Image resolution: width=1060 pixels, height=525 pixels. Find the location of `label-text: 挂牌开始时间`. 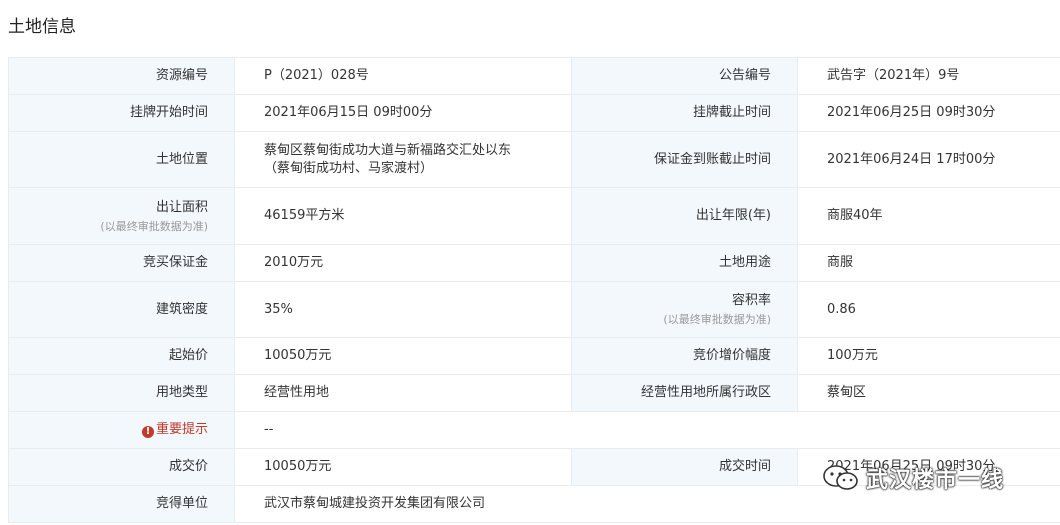

label-text: 挂牌开始时间 is located at coordinates (168, 112).